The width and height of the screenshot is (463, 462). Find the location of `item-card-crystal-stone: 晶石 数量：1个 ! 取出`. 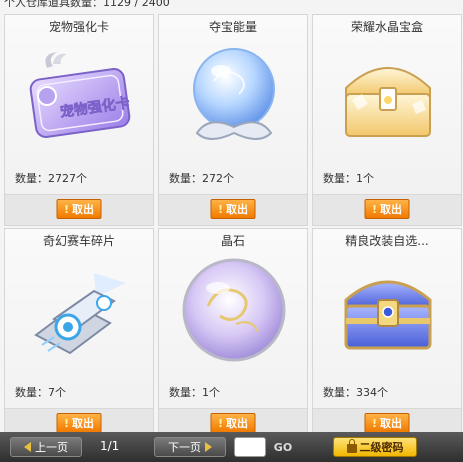

item-card-crystal-stone: 晶石 数量：1个 ! 取出 is located at coordinates (233, 334).